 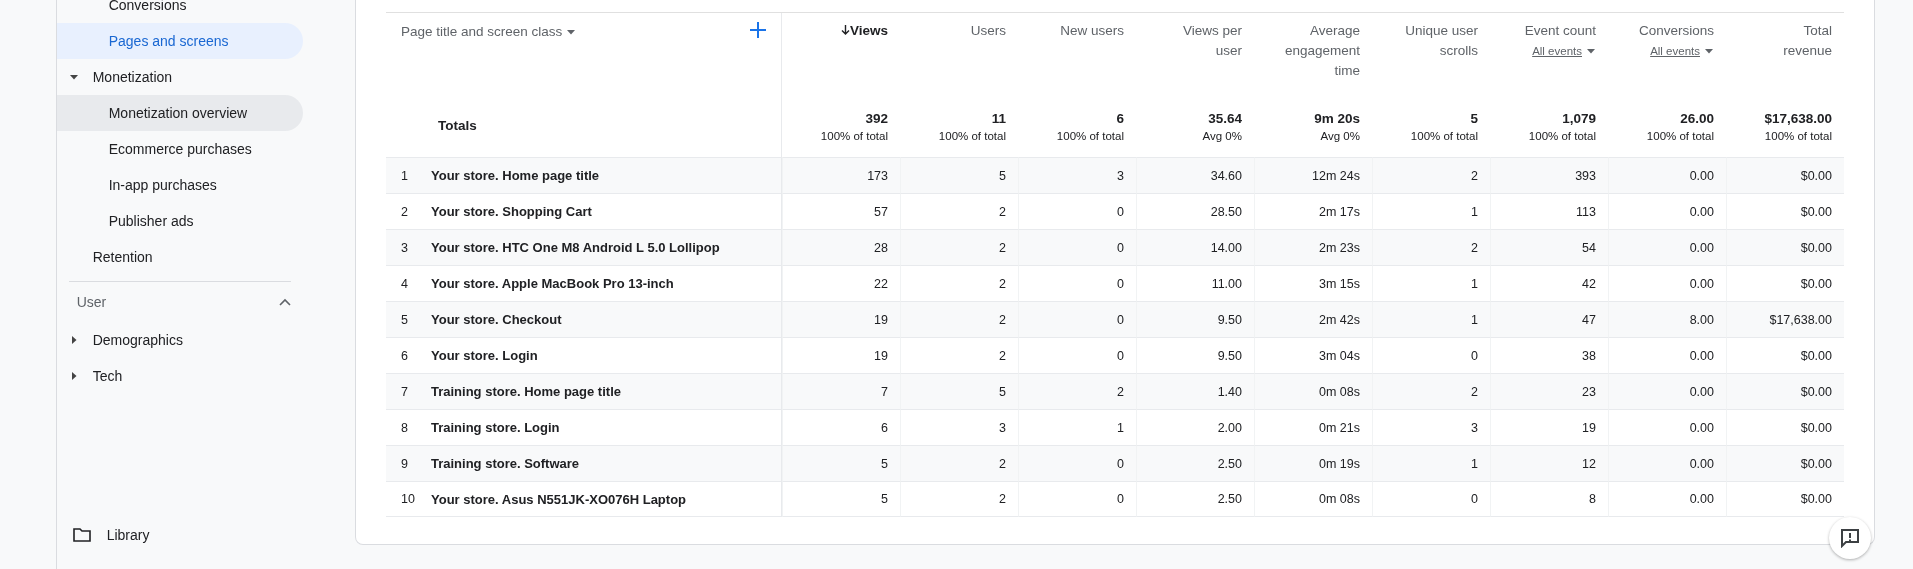 What do you see at coordinates (205, 535) in the screenshot?
I see `library-link: Library` at bounding box center [205, 535].